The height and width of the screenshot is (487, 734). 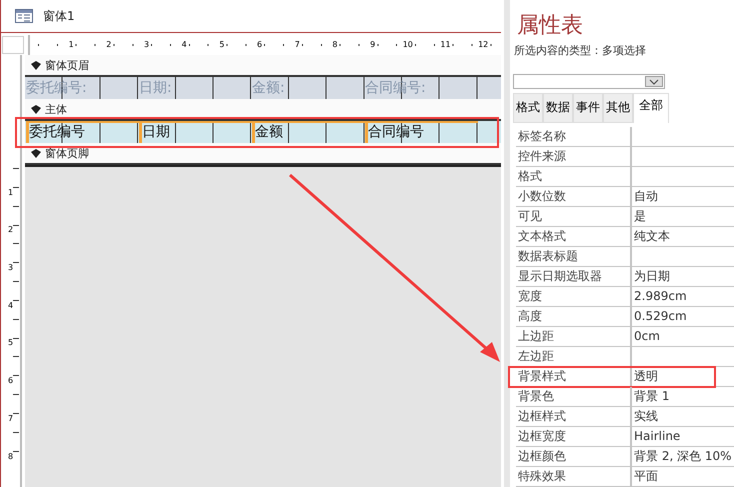 What do you see at coordinates (651, 108) in the screenshot?
I see `tab: 全部` at bounding box center [651, 108].